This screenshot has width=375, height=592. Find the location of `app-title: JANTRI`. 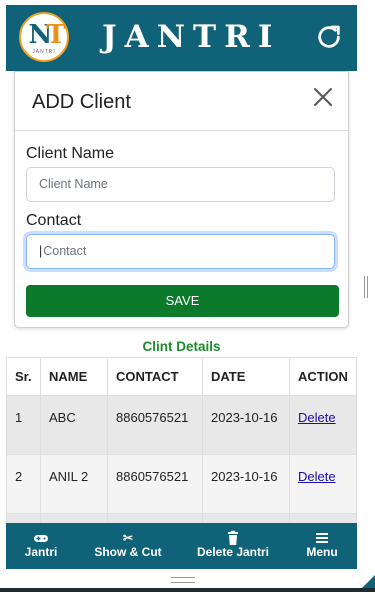

app-title: JANTRI is located at coordinates (191, 37).